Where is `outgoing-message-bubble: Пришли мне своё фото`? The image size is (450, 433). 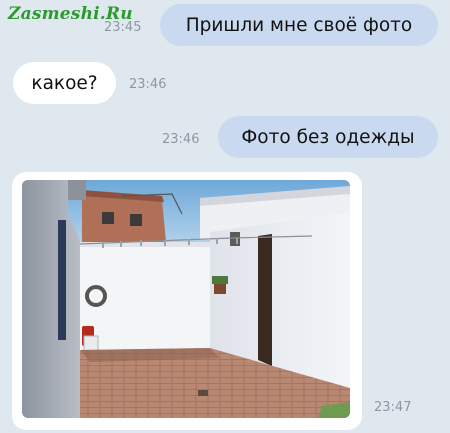 outgoing-message-bubble: Пришли мне своё фото is located at coordinates (299, 25).